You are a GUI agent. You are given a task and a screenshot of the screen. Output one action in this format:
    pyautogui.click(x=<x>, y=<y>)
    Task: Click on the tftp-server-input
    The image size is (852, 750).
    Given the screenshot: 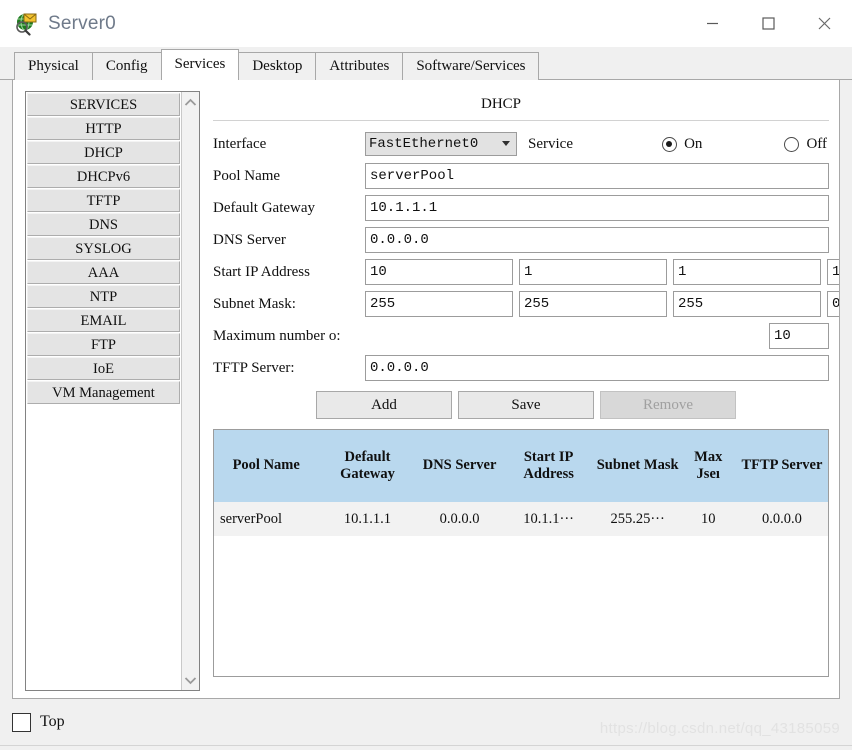 What is the action you would take?
    pyautogui.click(x=597, y=368)
    